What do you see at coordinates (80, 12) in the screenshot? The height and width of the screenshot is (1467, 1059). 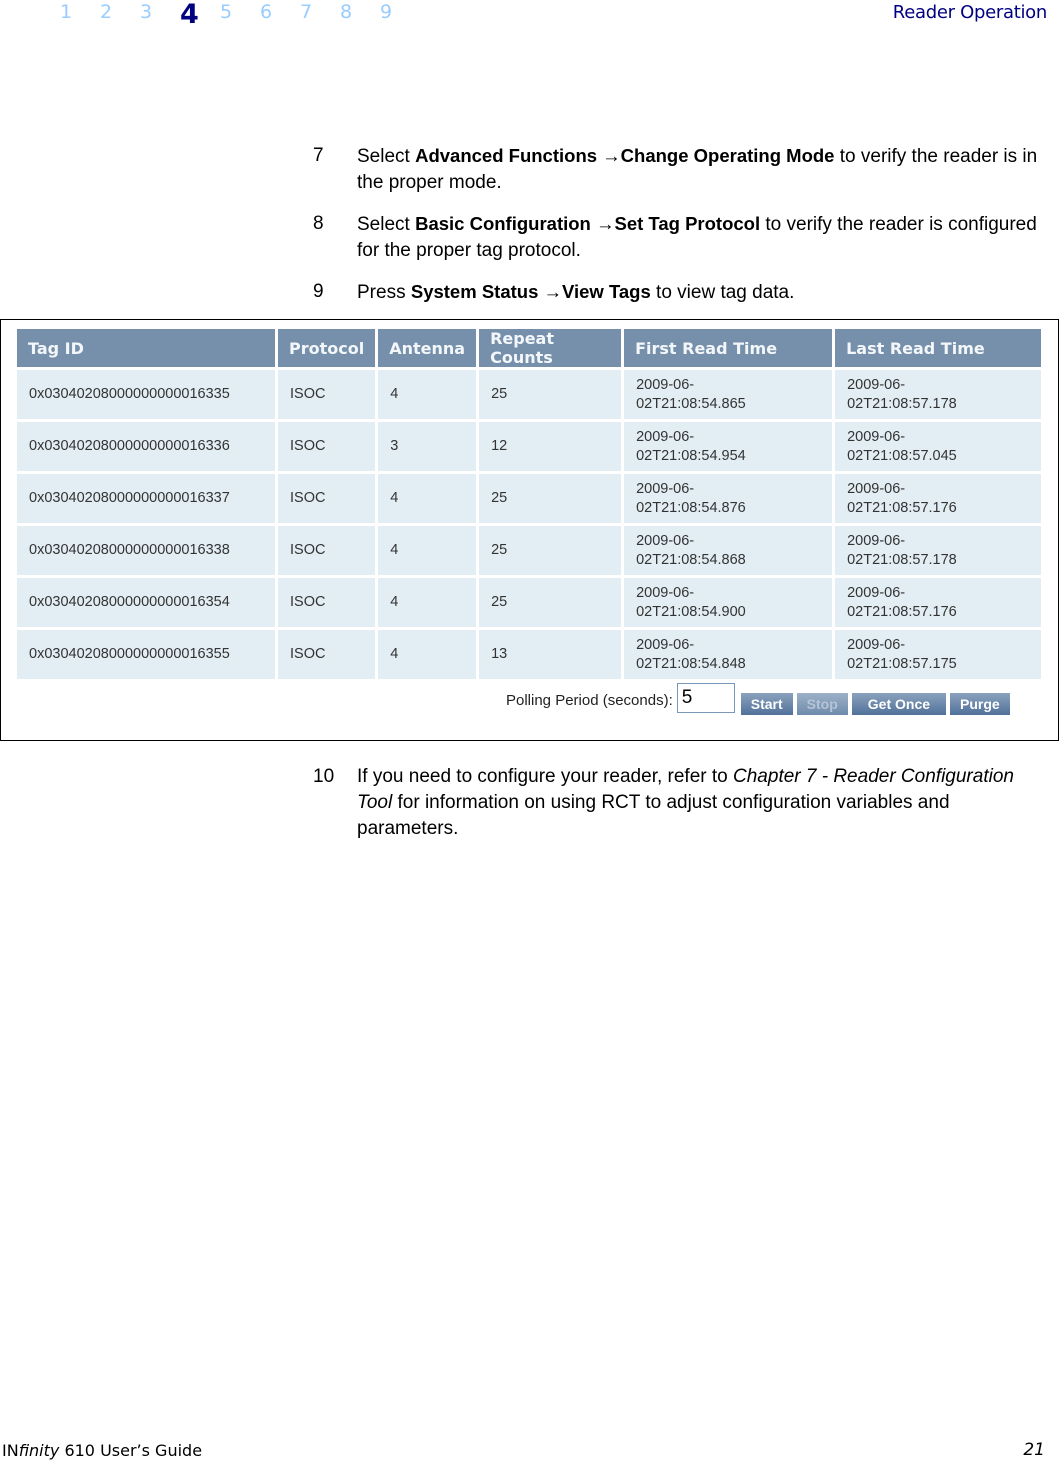 I see `chapter-link-1: 1` at bounding box center [80, 12].